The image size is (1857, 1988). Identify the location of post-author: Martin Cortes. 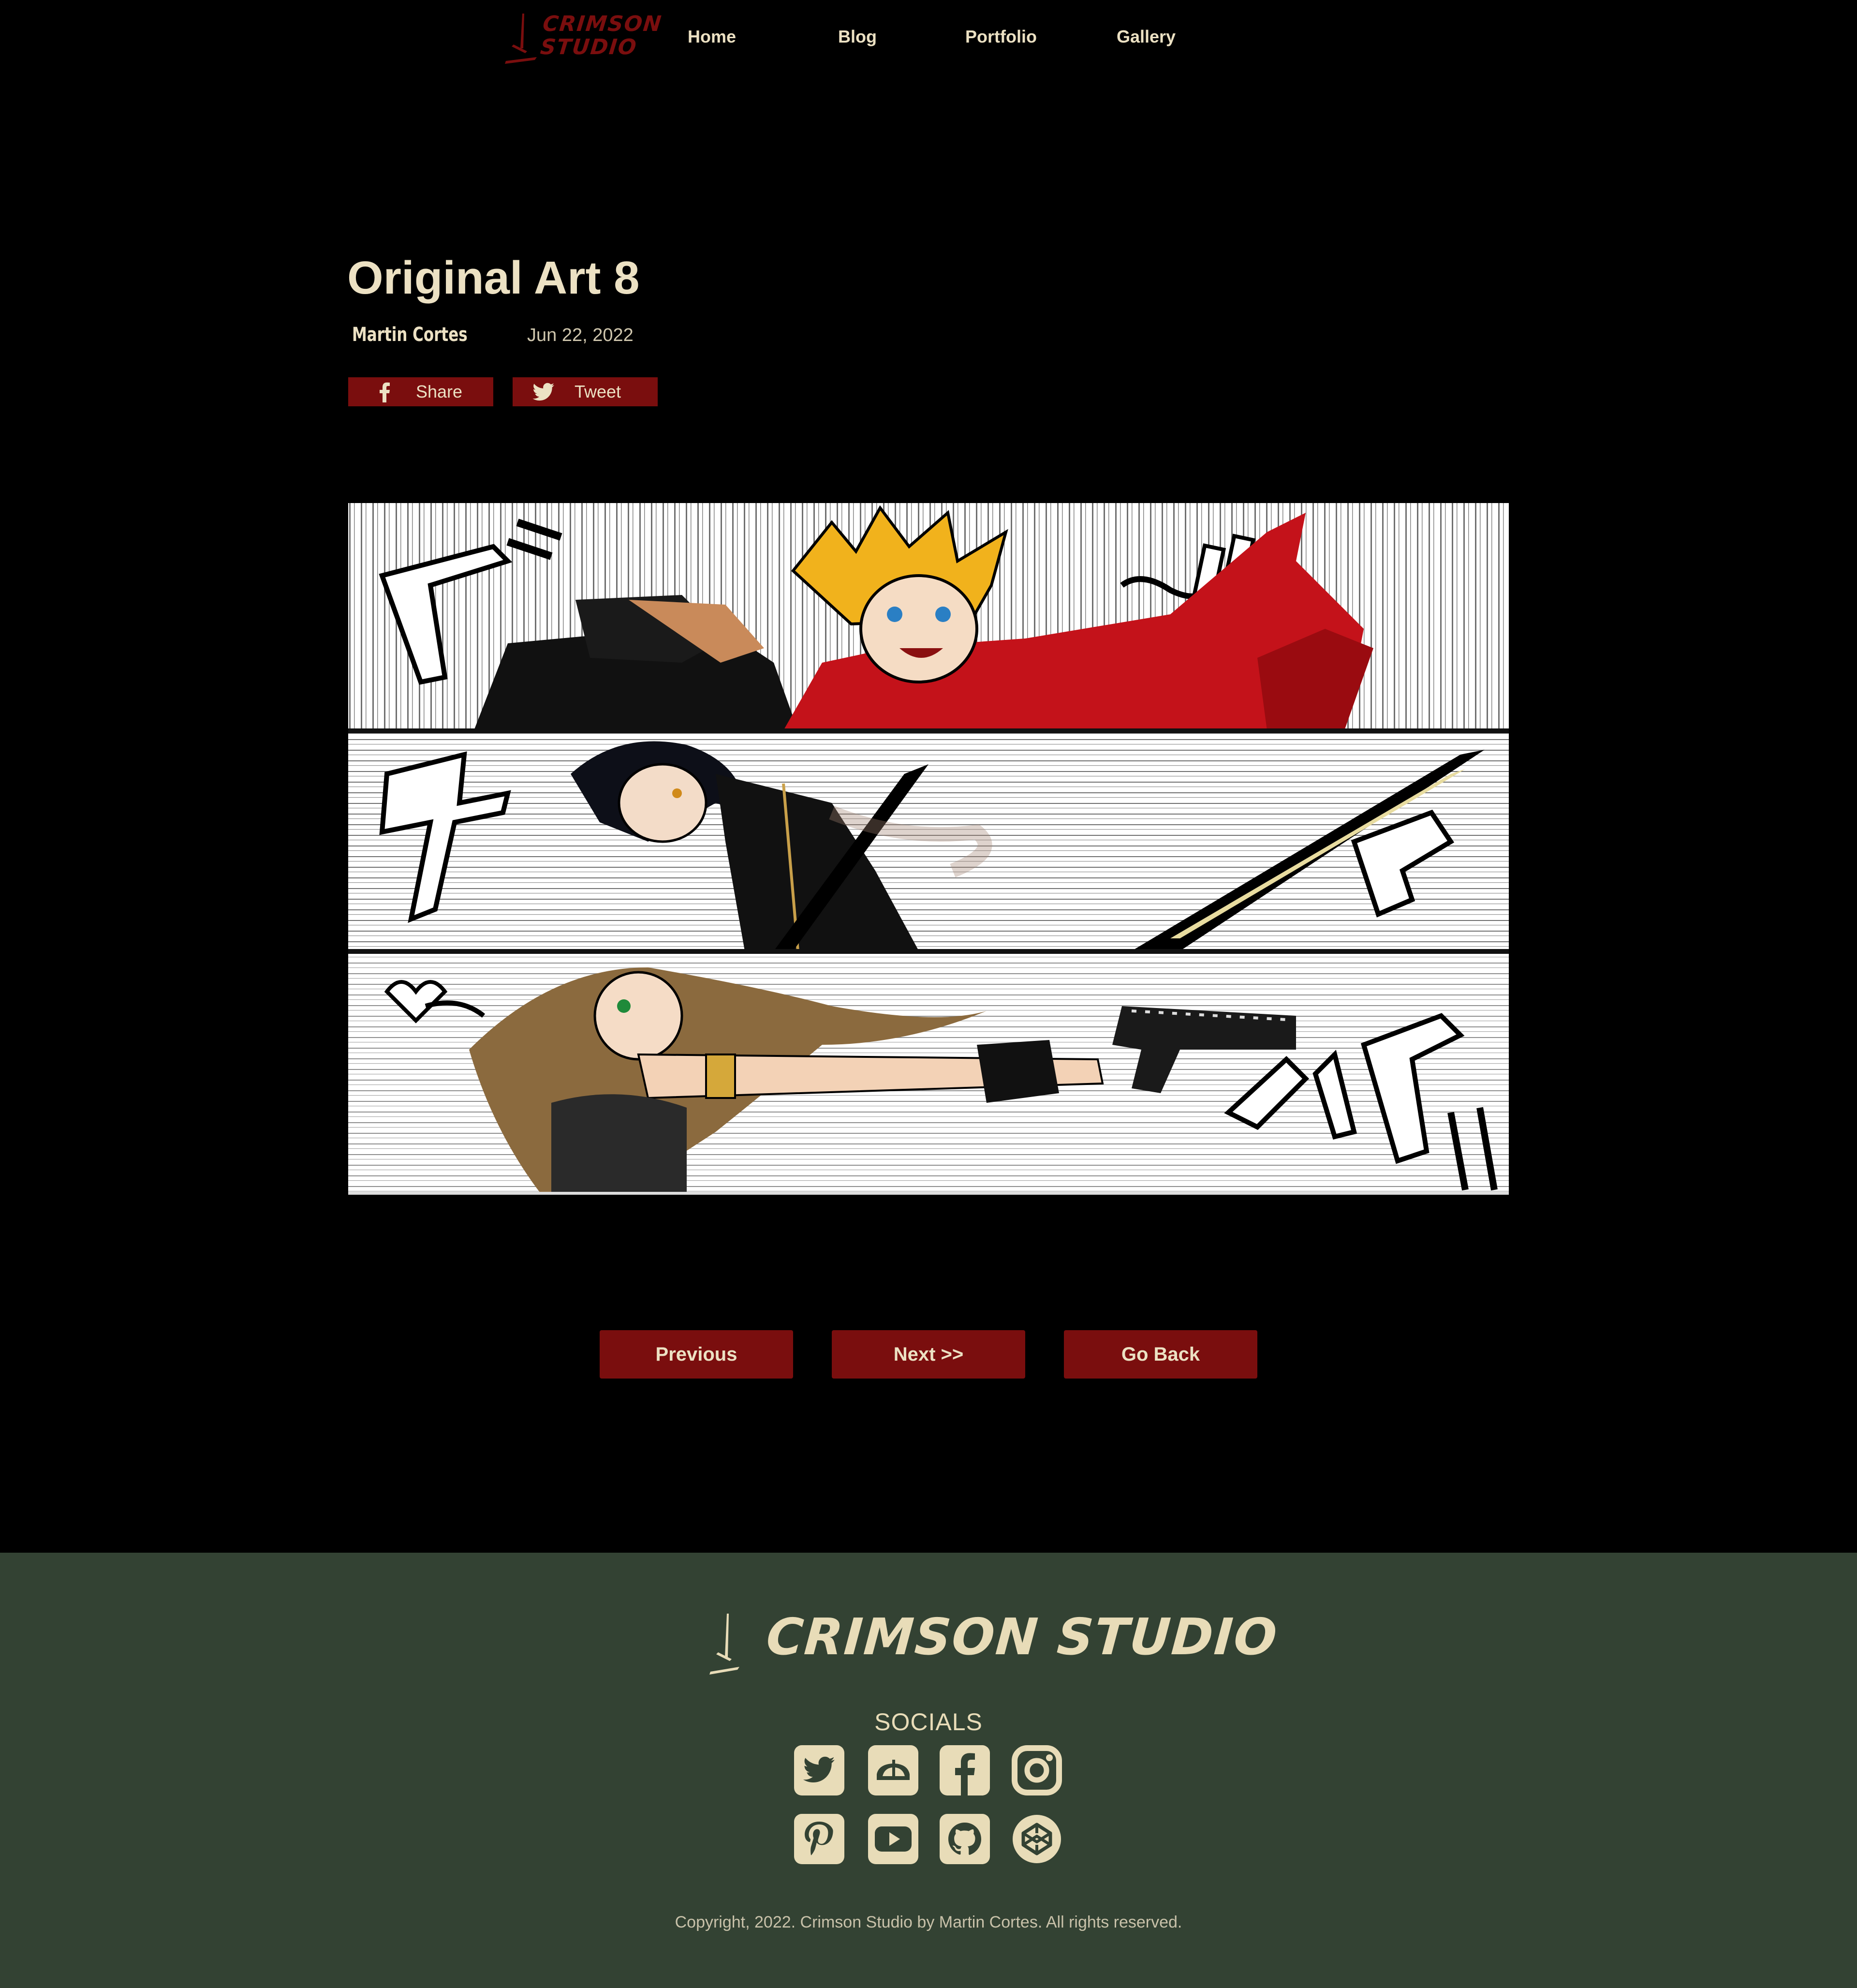
(410, 334).